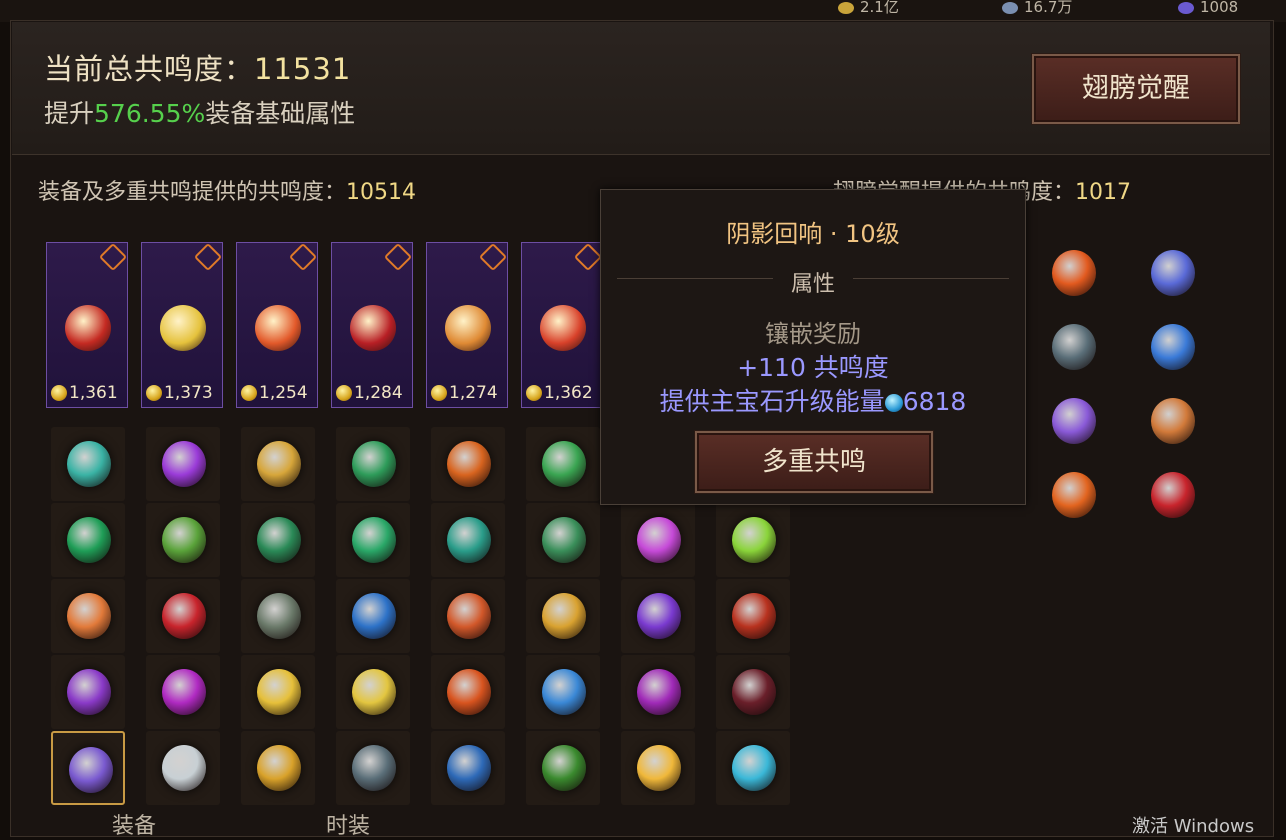 This screenshot has height=840, width=1286. Describe the element at coordinates (179, 393) in the screenshot. I see `equipment-score: 1,373` at that location.